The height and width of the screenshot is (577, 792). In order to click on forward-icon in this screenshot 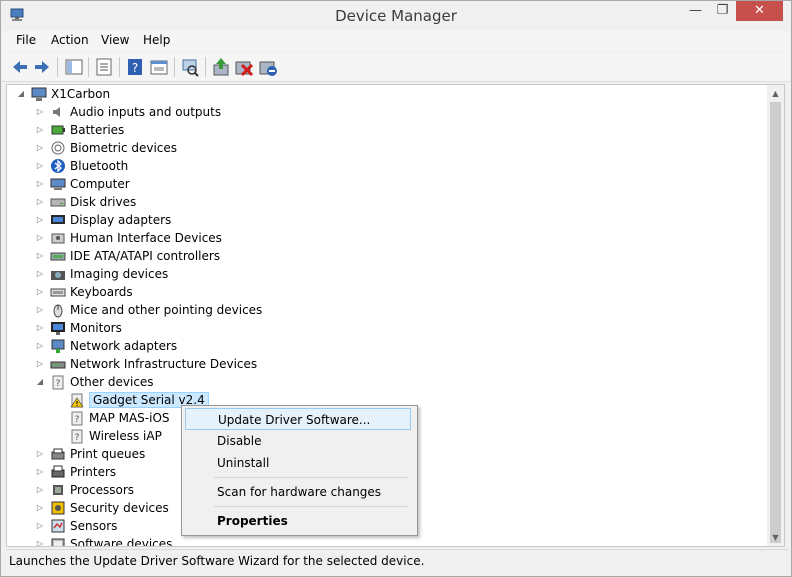, I will do `click(42, 67)`.